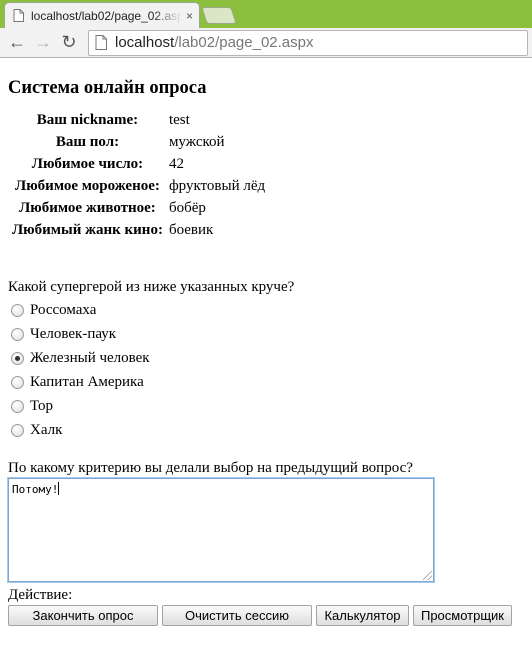  What do you see at coordinates (59, 488) in the screenshot?
I see `text-caret` at bounding box center [59, 488].